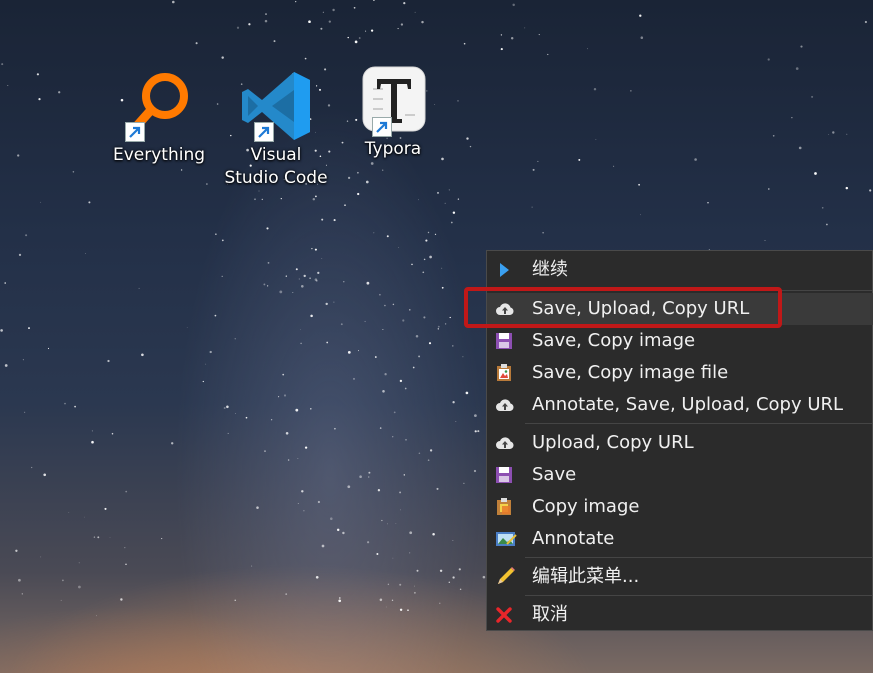 This screenshot has width=873, height=673. What do you see at coordinates (159, 155) in the screenshot?
I see `desktop-icon-label: Everything` at bounding box center [159, 155].